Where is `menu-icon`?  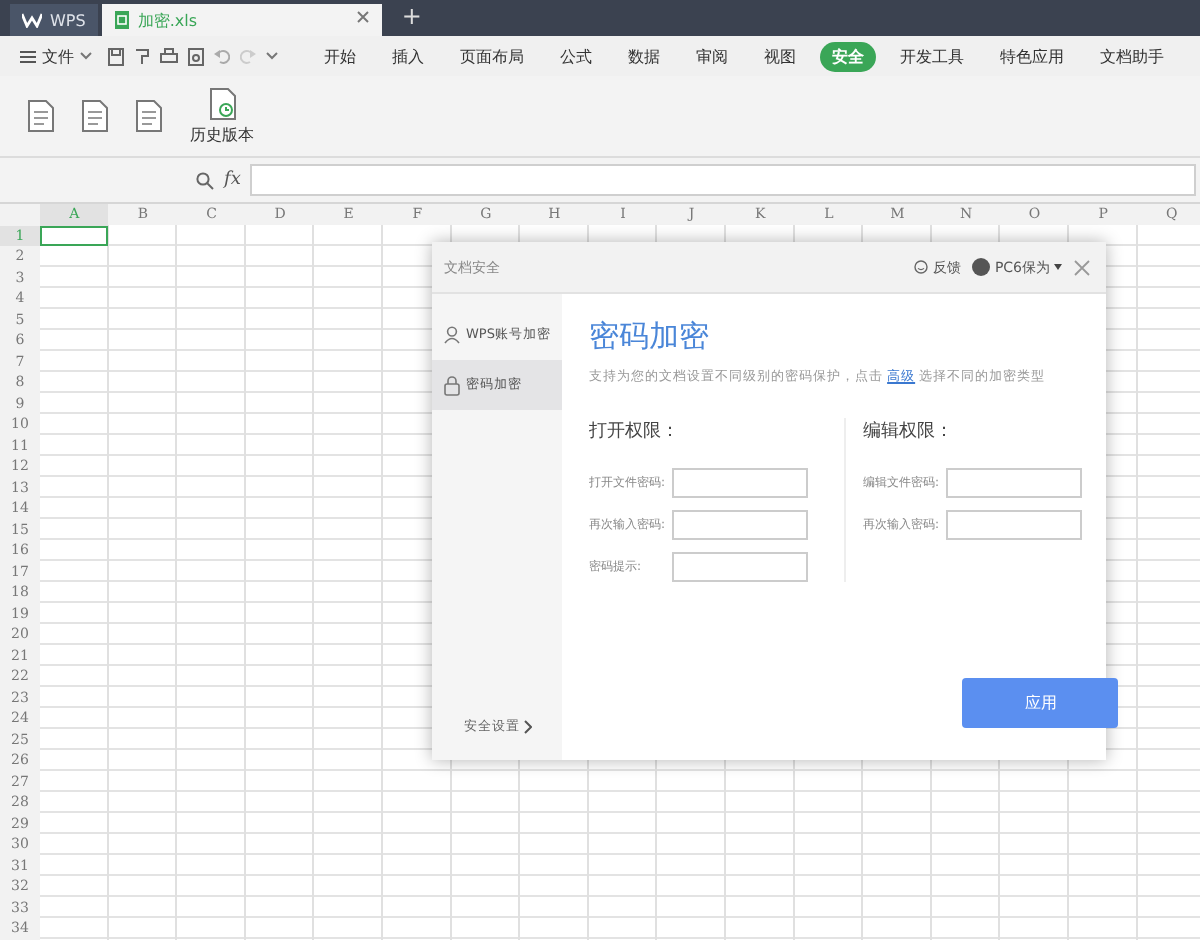
menu-icon is located at coordinates (28, 56).